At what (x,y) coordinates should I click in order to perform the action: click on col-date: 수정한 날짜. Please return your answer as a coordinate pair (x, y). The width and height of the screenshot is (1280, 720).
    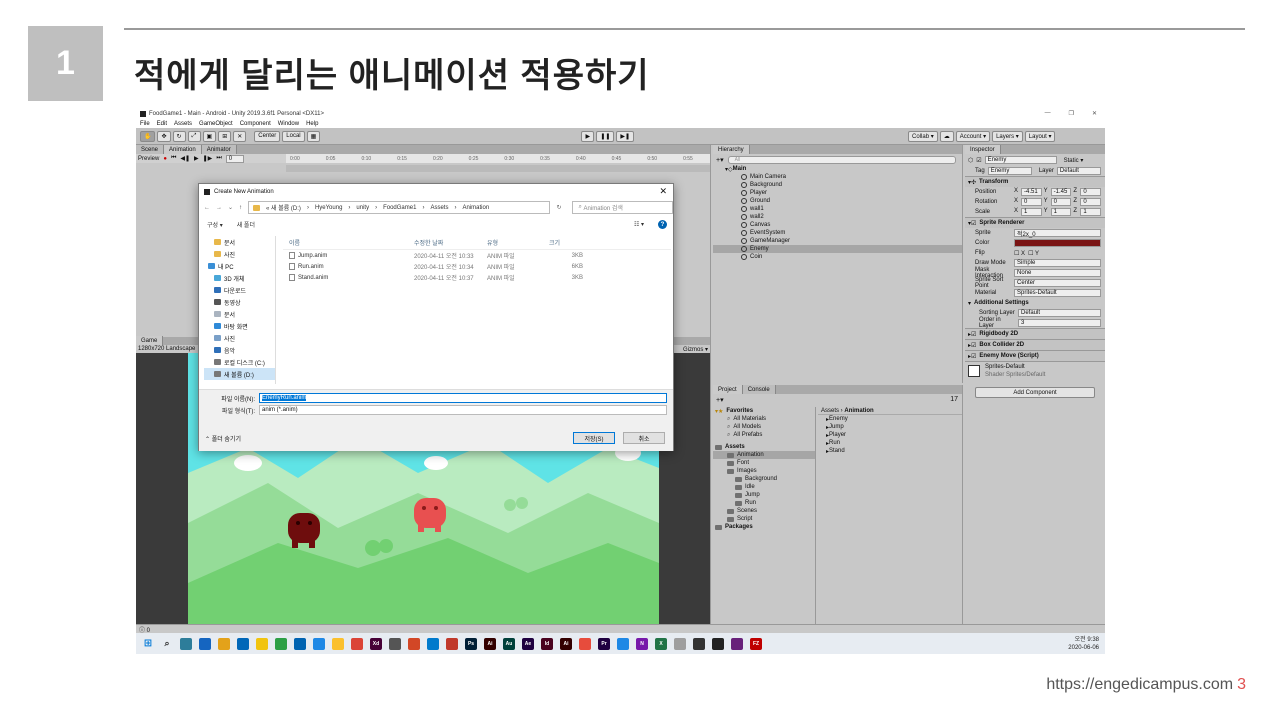
    Looking at the image, I should click on (450, 242).